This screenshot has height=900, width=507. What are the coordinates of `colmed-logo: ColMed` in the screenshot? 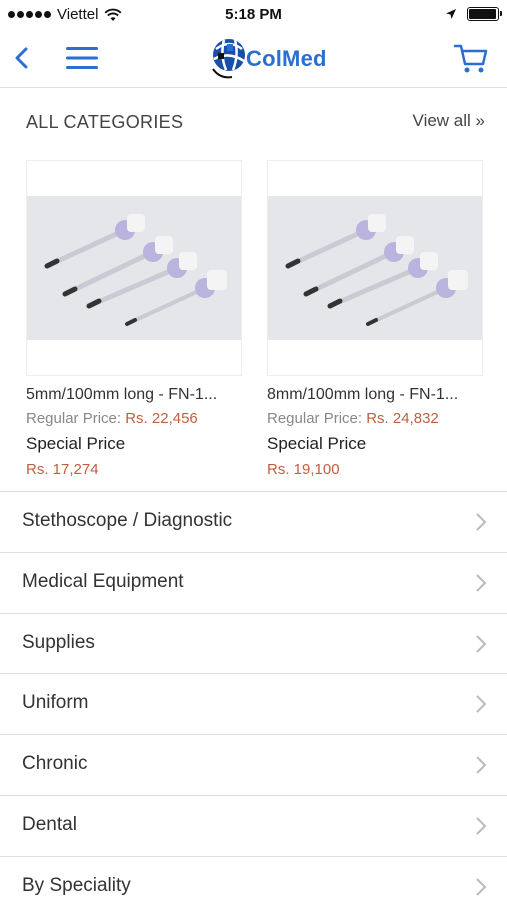 It's located at (268, 59).